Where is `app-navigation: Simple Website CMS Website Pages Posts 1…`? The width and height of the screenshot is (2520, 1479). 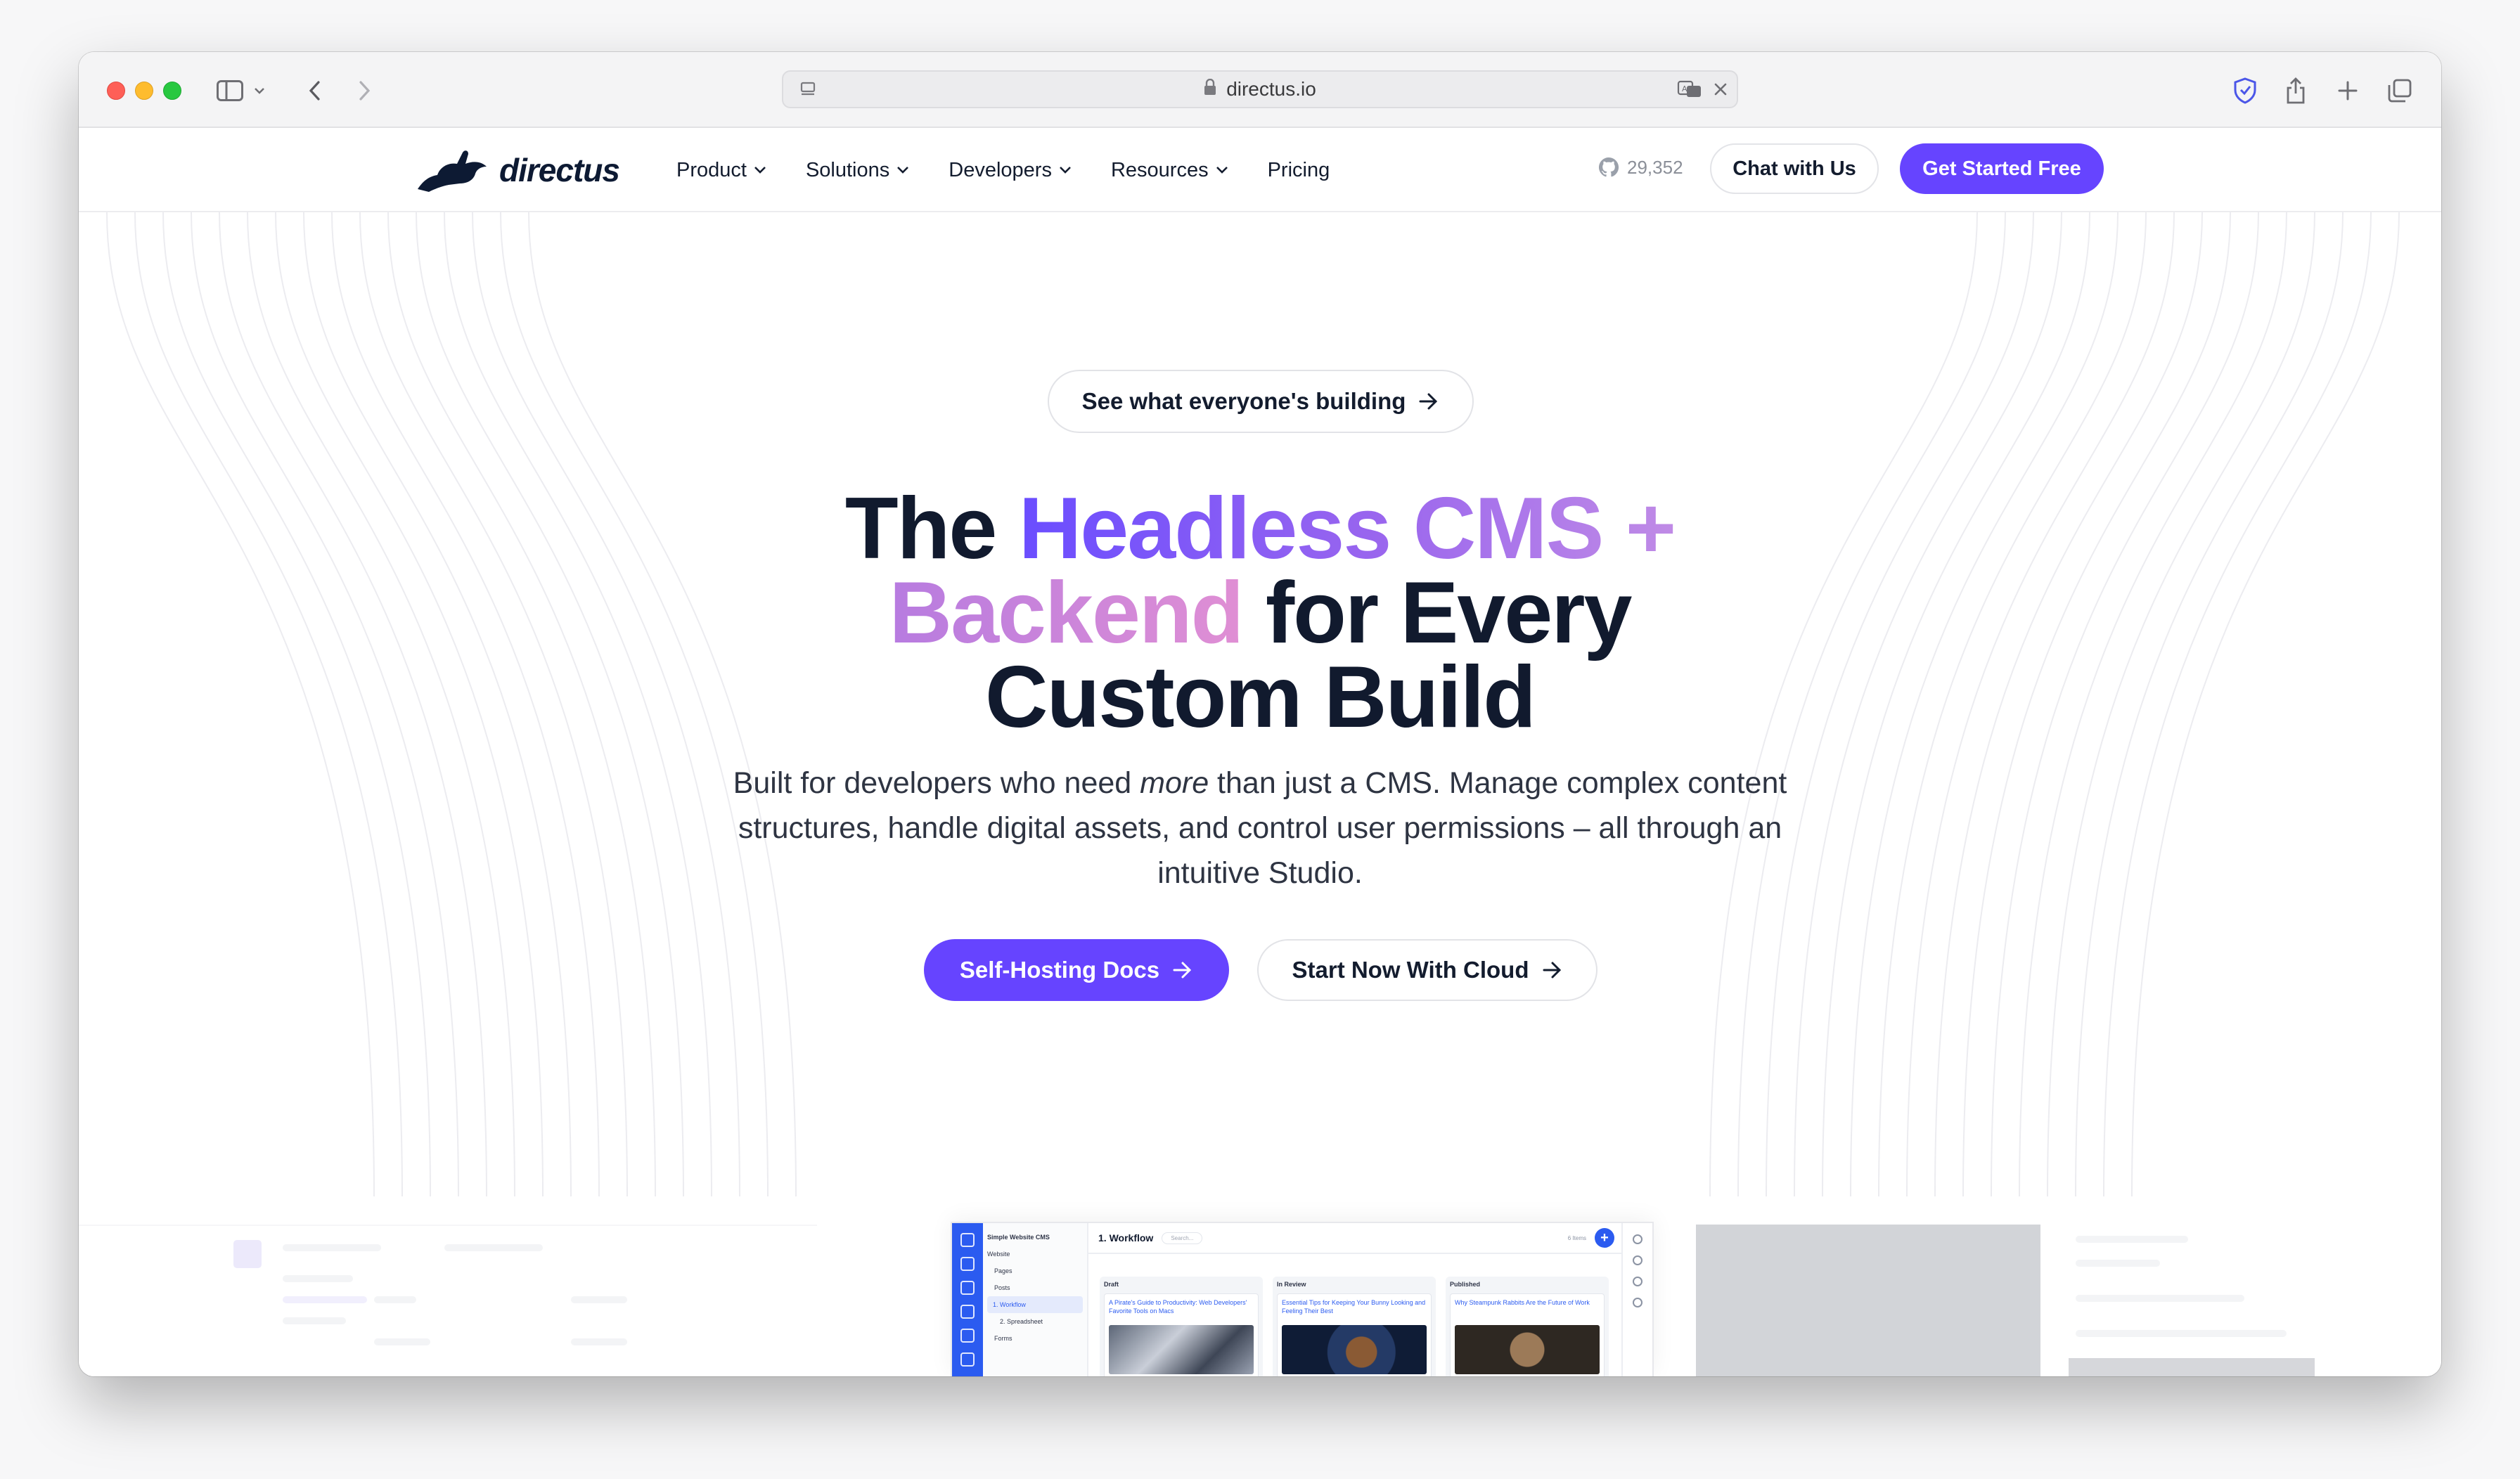
app-navigation: Simple Website CMS Website Pages Posts 1… is located at coordinates (1035, 1299).